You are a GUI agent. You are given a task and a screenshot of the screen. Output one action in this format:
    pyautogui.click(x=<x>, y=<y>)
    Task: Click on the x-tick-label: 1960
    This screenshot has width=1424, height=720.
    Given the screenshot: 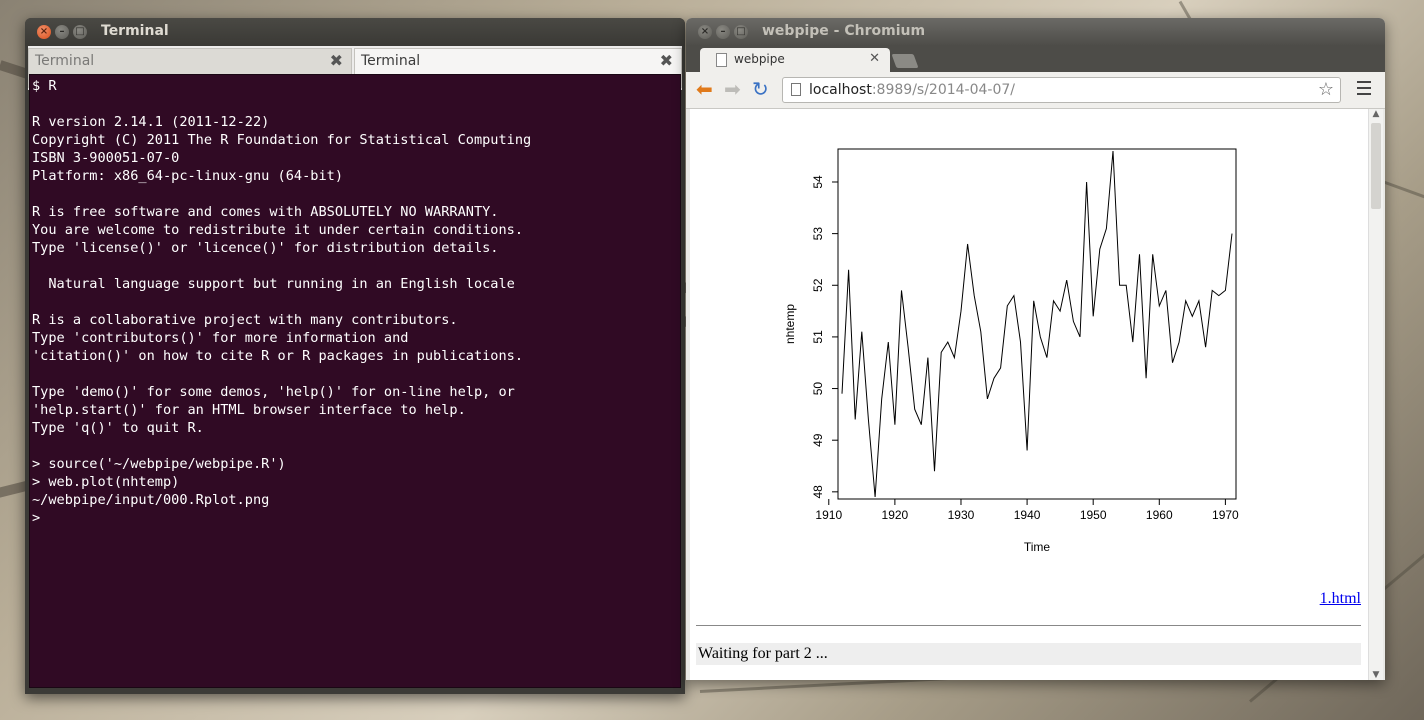 What is the action you would take?
    pyautogui.click(x=1159, y=515)
    